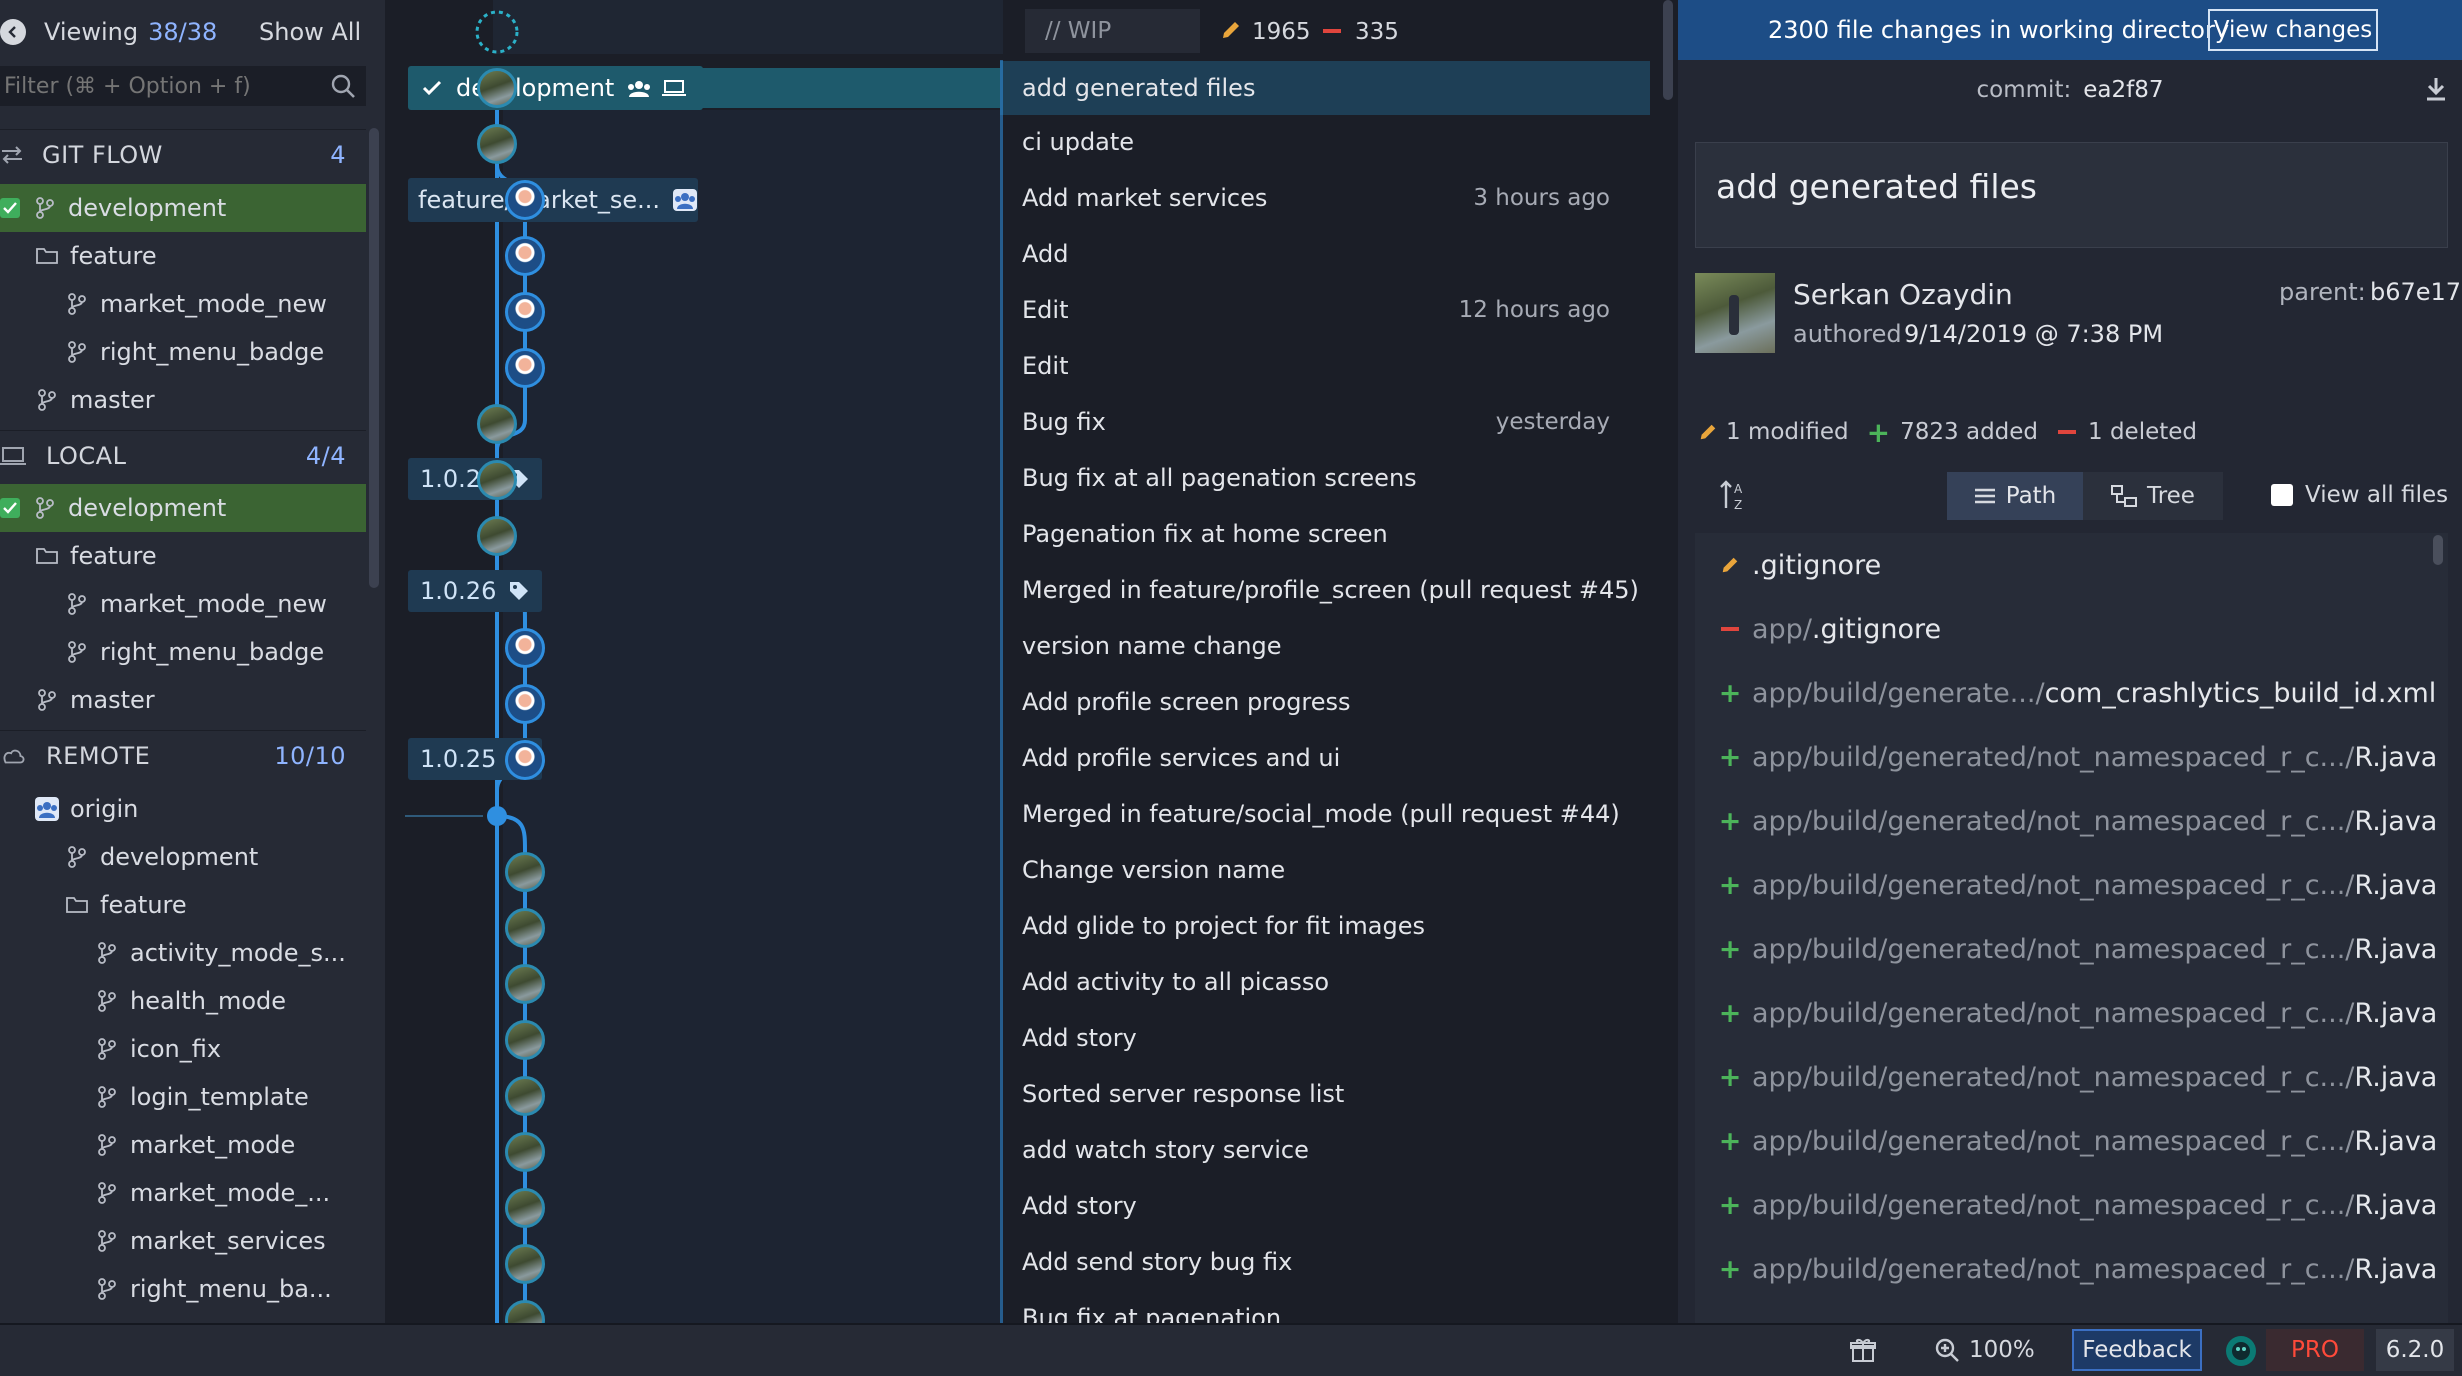 The height and width of the screenshot is (1376, 2462). Describe the element at coordinates (1735, 495) in the screenshot. I see `sort-az-icon: AZ` at that location.